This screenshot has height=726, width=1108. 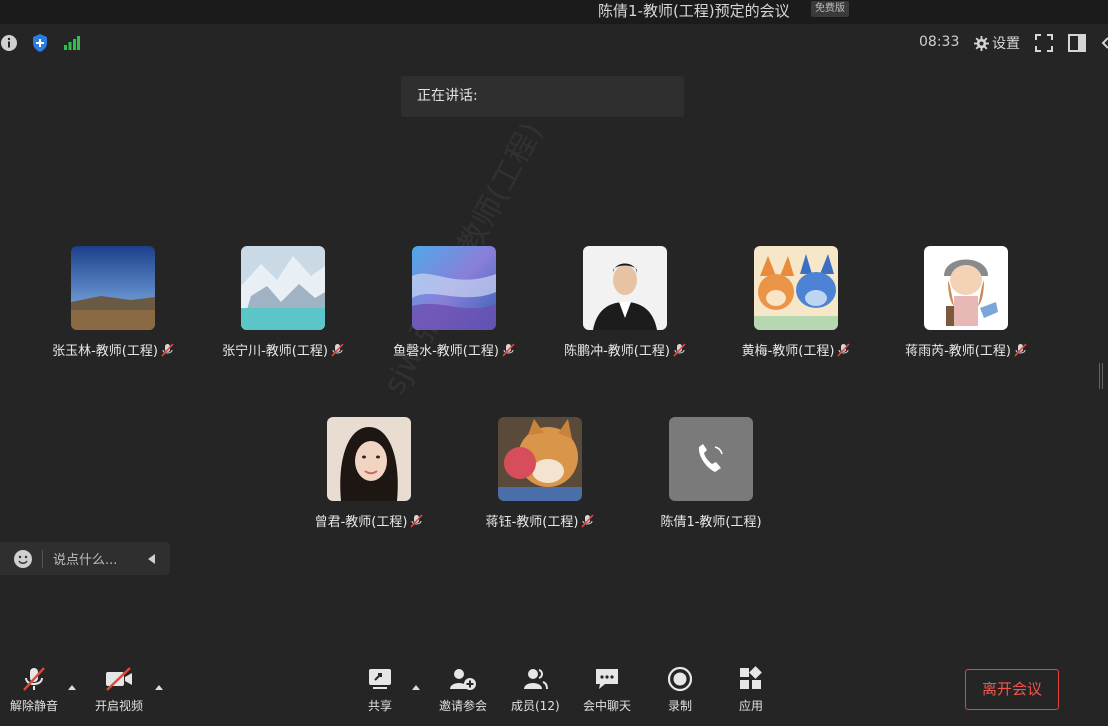 What do you see at coordinates (34, 679) in the screenshot?
I see `mic-off-icon` at bounding box center [34, 679].